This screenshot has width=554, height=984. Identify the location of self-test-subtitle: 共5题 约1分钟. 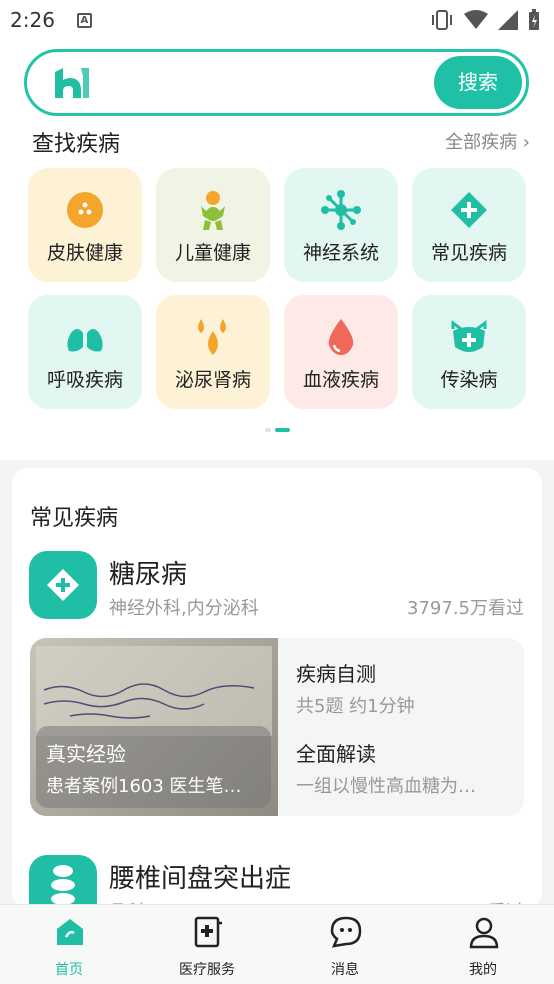
(355, 706).